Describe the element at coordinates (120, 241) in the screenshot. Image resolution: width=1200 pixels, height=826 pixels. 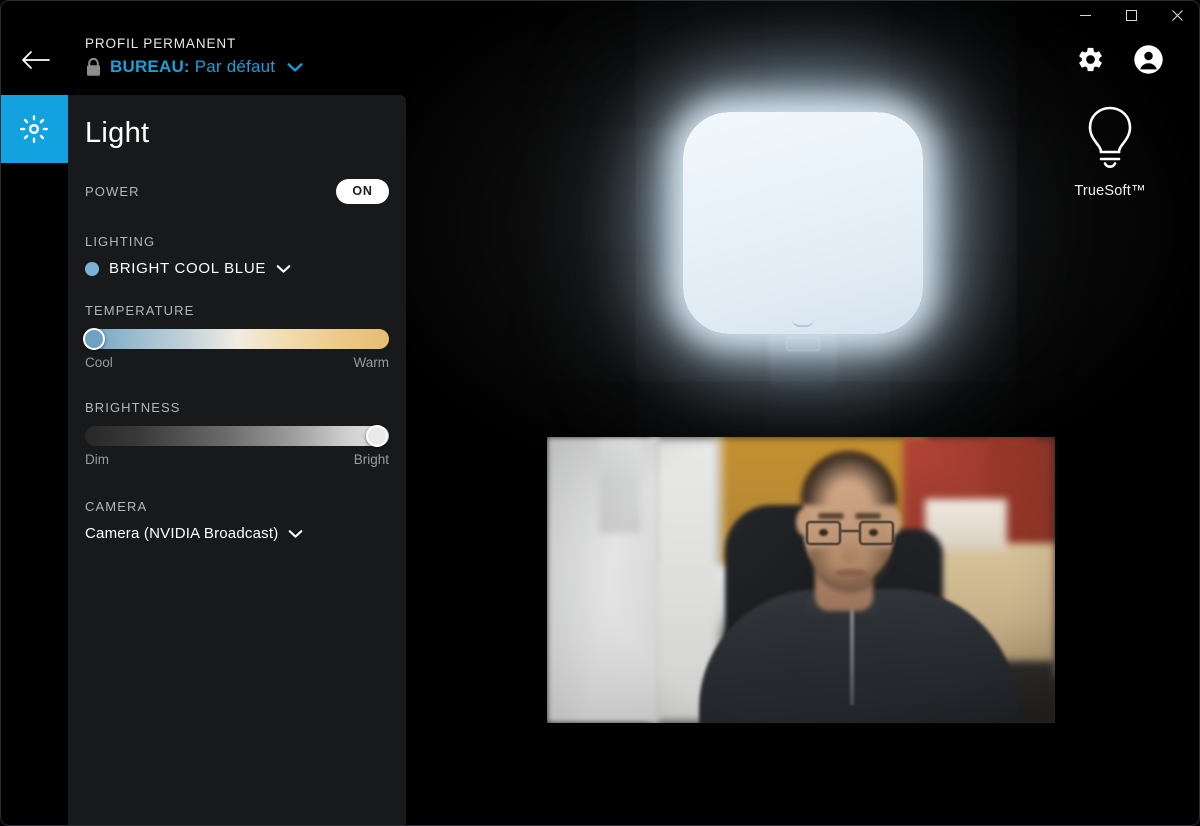
I see `lighting-label: LIGHTING` at that location.